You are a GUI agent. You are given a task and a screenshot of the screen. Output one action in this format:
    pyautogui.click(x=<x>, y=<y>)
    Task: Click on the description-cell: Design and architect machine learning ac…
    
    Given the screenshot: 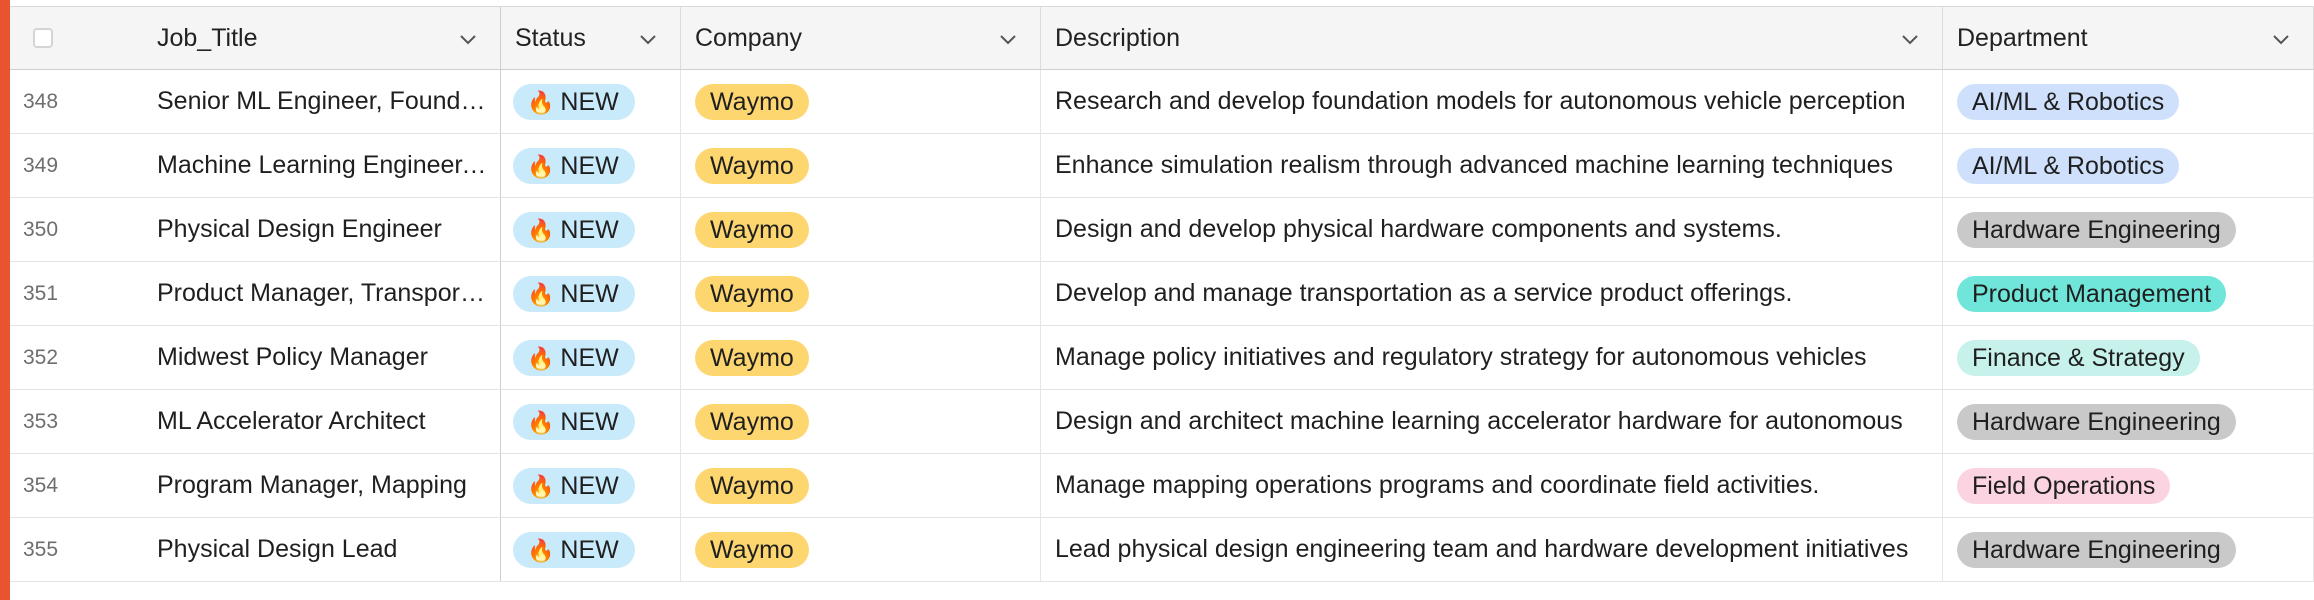 What is the action you would take?
    pyautogui.click(x=1492, y=421)
    